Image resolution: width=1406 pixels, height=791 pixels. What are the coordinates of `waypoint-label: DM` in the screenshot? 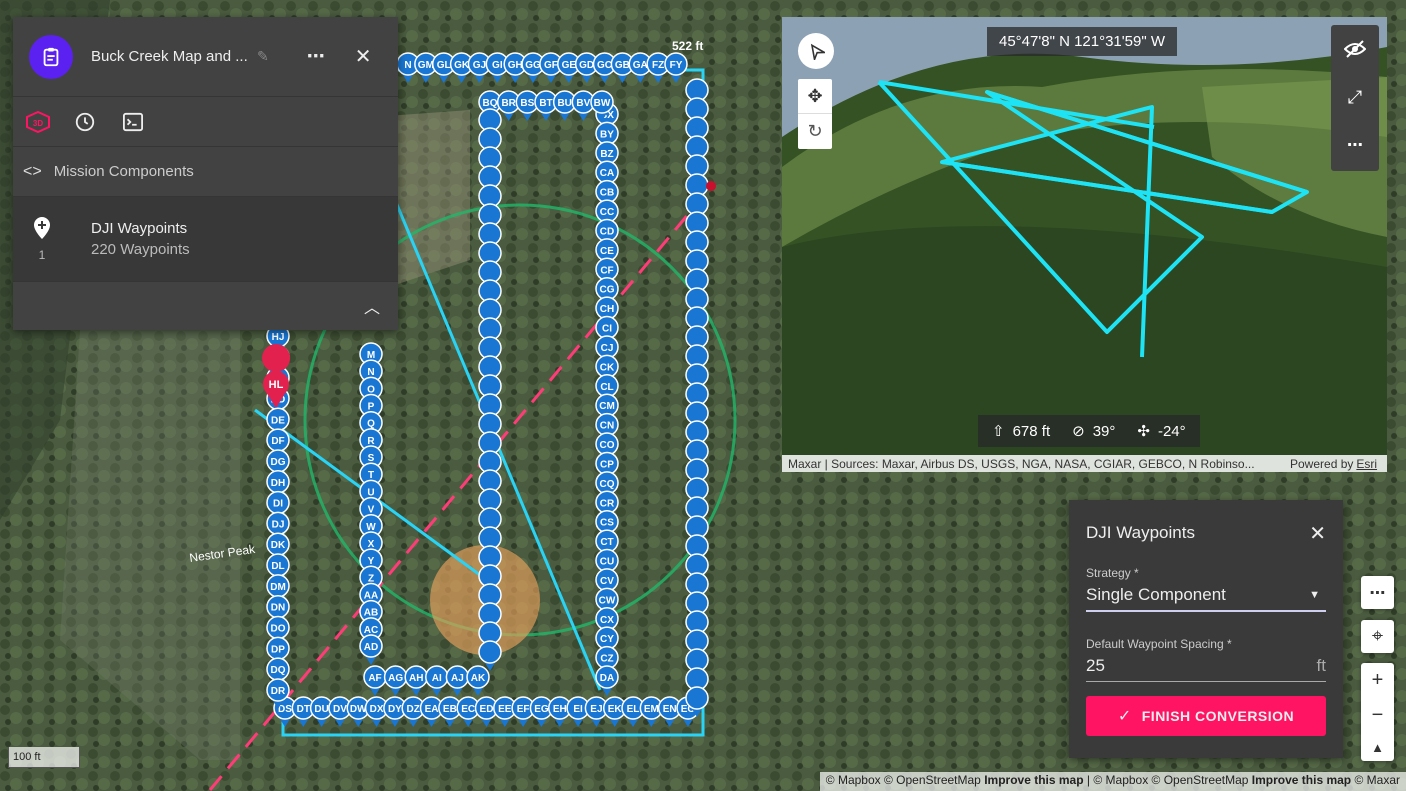 It's located at (278, 587).